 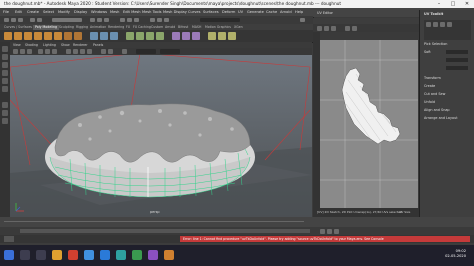 I want to click on edge-icon, so click(x=89, y=255).